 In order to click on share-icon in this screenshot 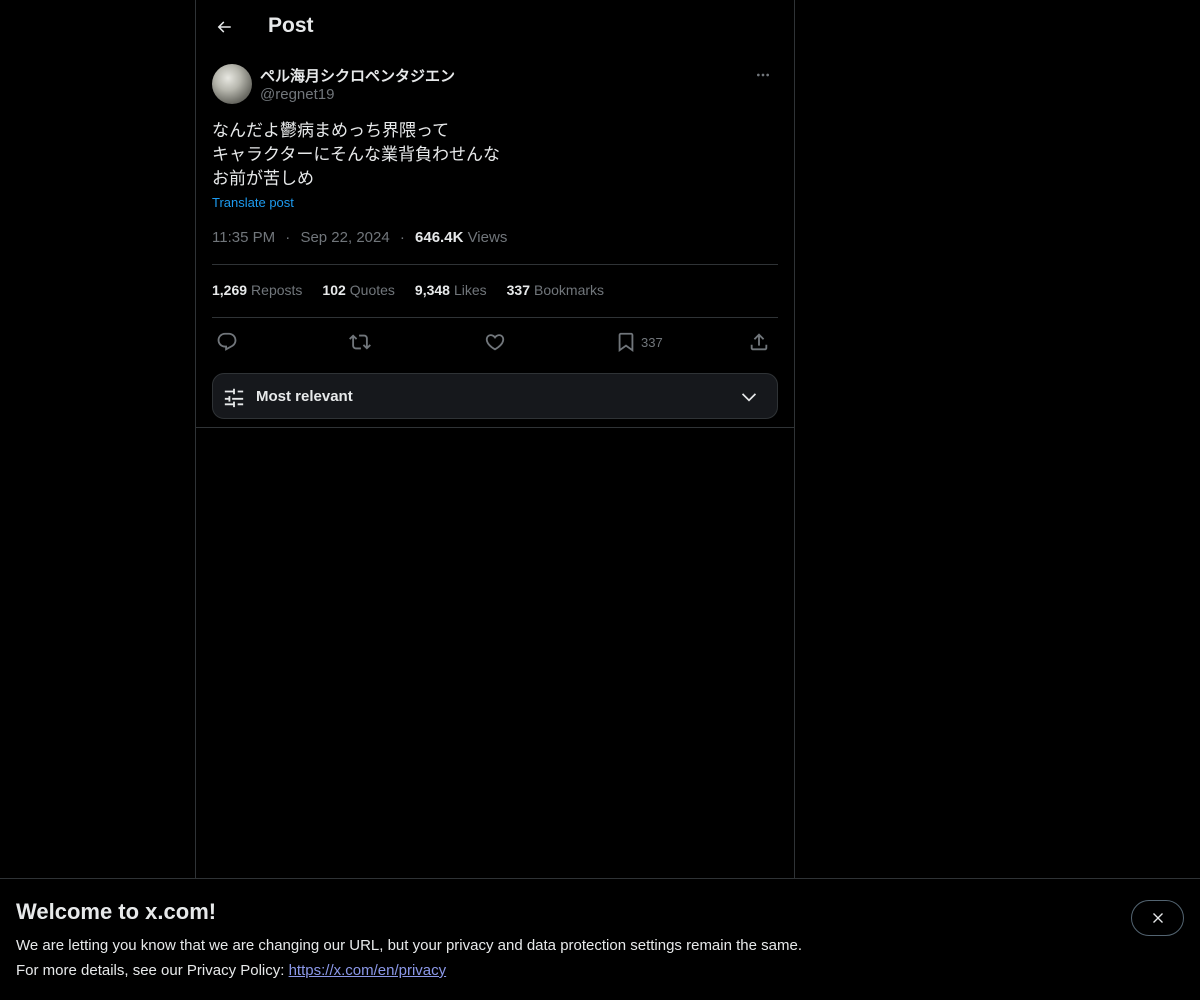, I will do `click(759, 342)`.